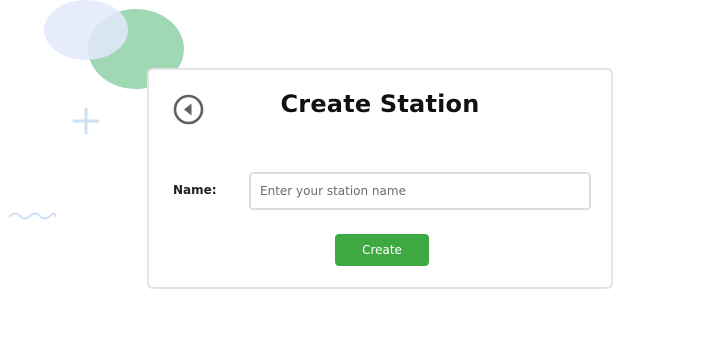  Describe the element at coordinates (382, 250) in the screenshot. I see `create-button: Create` at that location.